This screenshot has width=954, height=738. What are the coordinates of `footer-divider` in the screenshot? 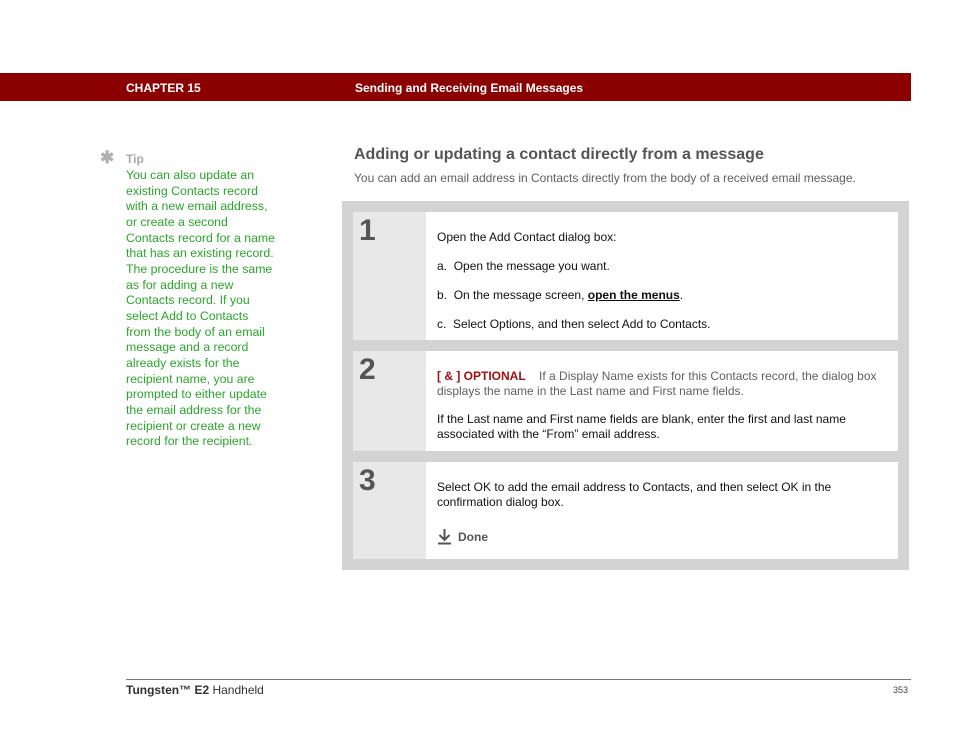 It's located at (518, 679).